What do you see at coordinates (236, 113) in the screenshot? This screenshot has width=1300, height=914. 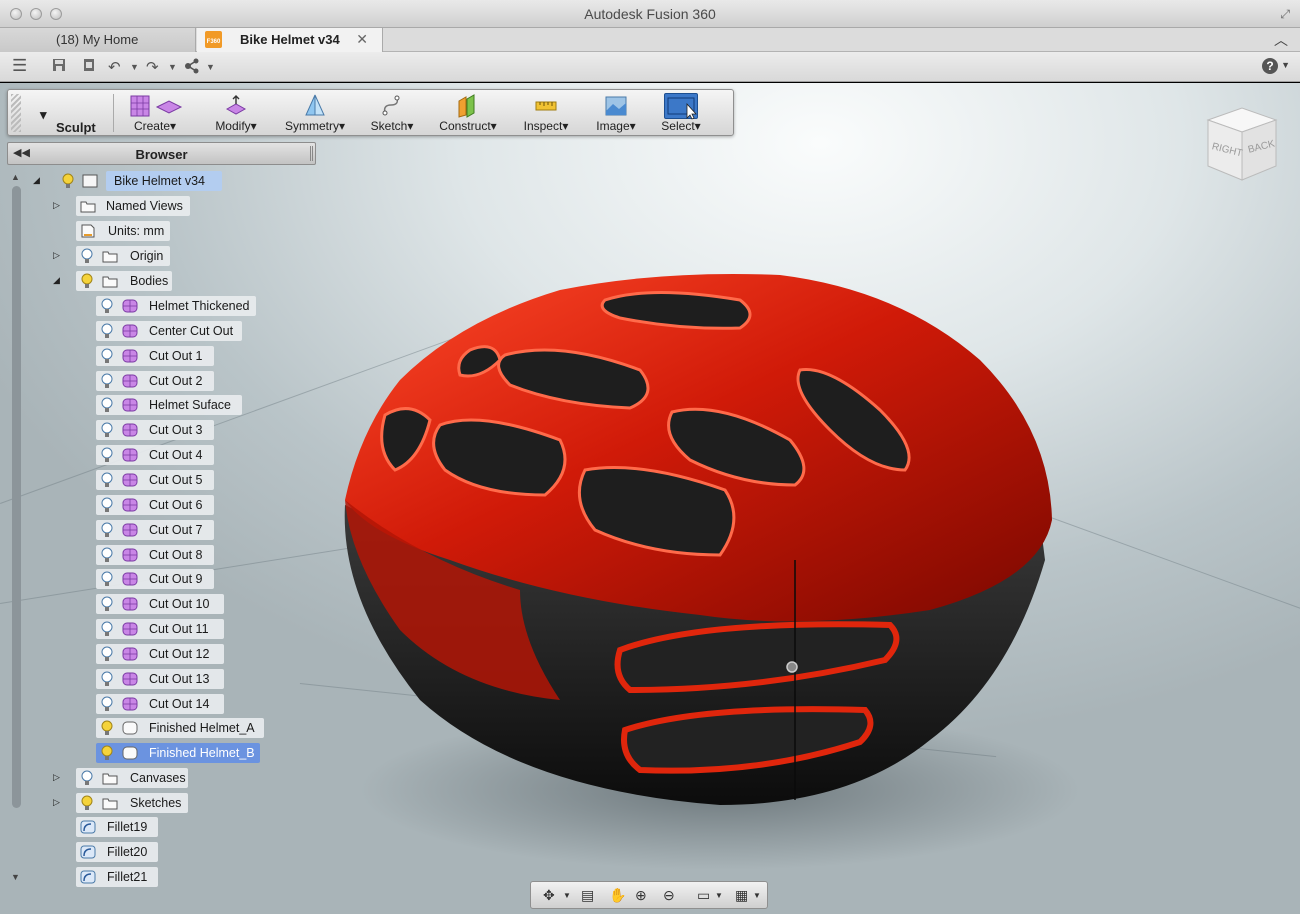 I see `modify-menu: Modify▾` at bounding box center [236, 113].